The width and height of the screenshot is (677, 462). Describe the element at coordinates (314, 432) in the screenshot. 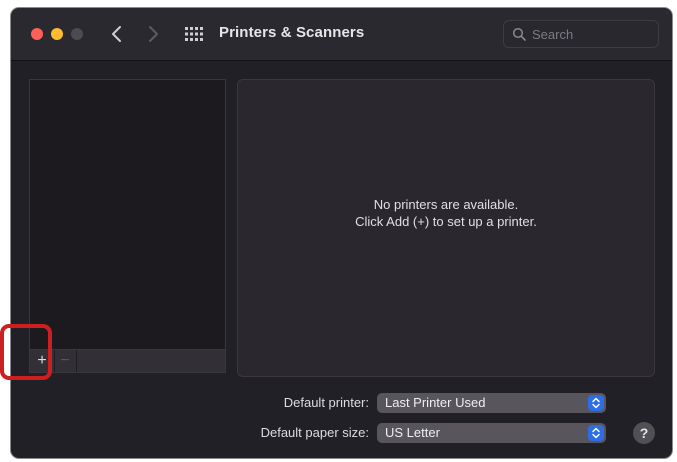

I see `paper-size-label: Default paper size:` at that location.